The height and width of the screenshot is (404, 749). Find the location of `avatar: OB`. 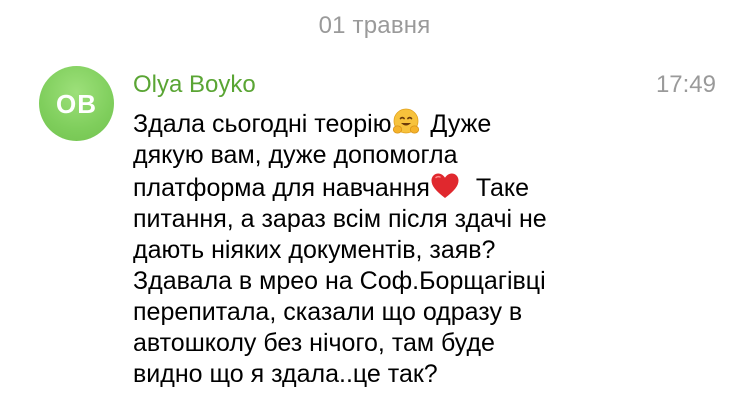

avatar: OB is located at coordinates (76, 103).